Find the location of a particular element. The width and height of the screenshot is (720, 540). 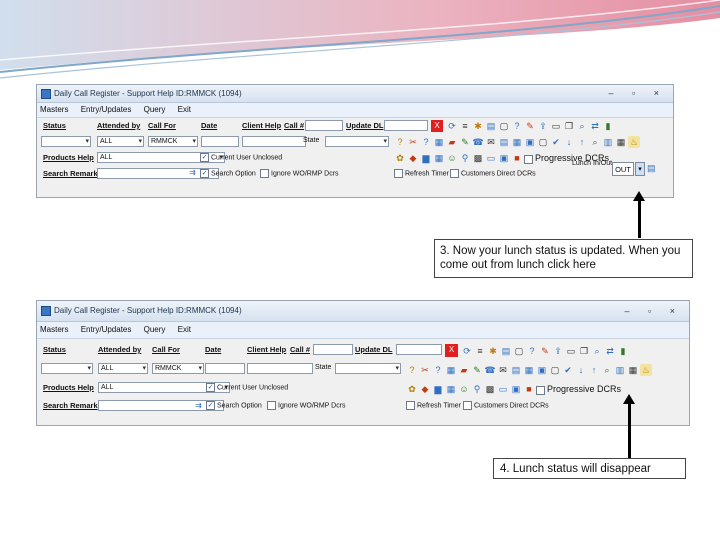

progressive-checkbox: Progressive DCRs is located at coordinates (566, 158).